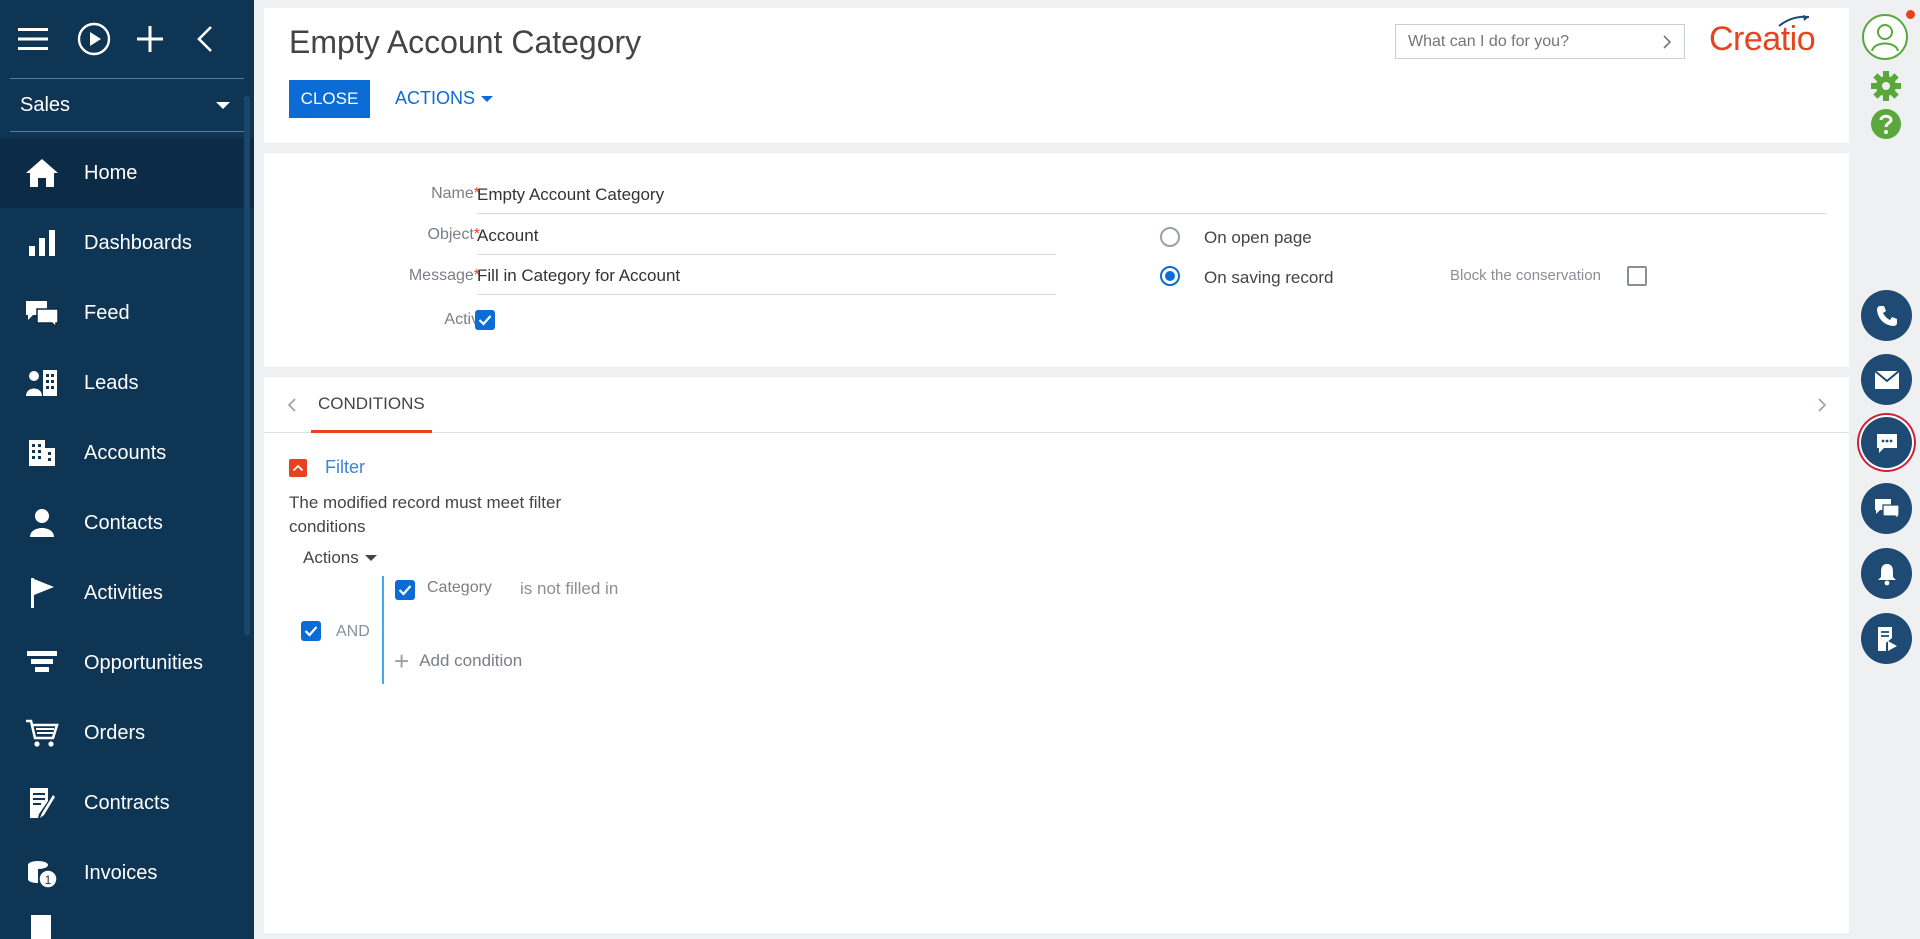 This screenshot has width=1920, height=939. Describe the element at coordinates (1170, 276) in the screenshot. I see `on-saving-record-radio` at that location.